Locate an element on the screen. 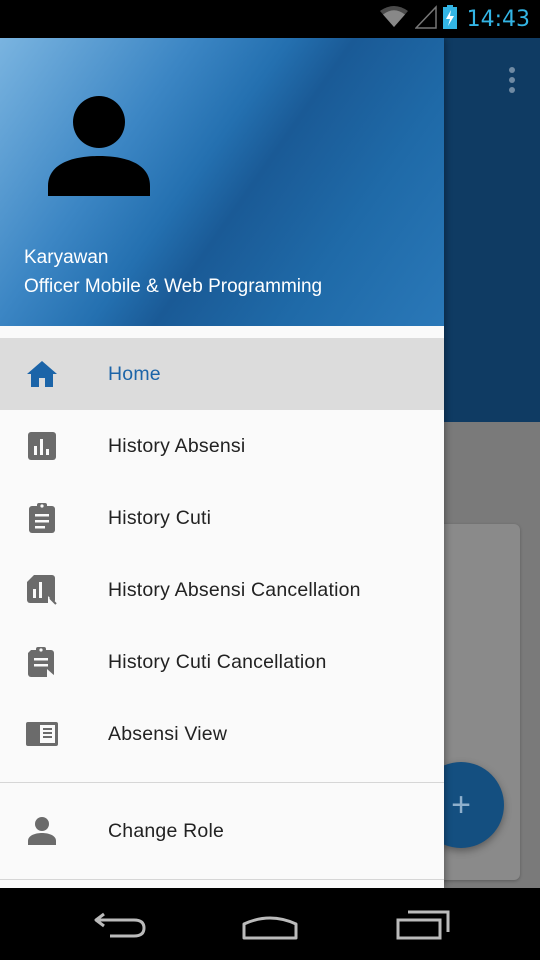 This screenshot has width=540, height=960. signal-icon is located at coordinates (425, 19).